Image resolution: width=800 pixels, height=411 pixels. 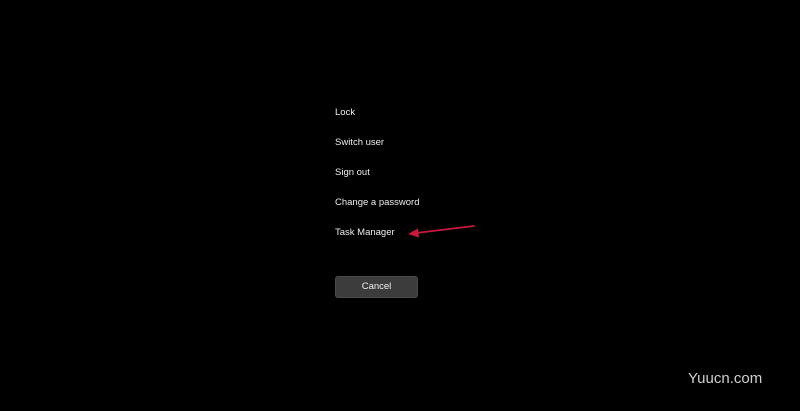 What do you see at coordinates (376, 287) in the screenshot?
I see `cancel-button: Cancel` at bounding box center [376, 287].